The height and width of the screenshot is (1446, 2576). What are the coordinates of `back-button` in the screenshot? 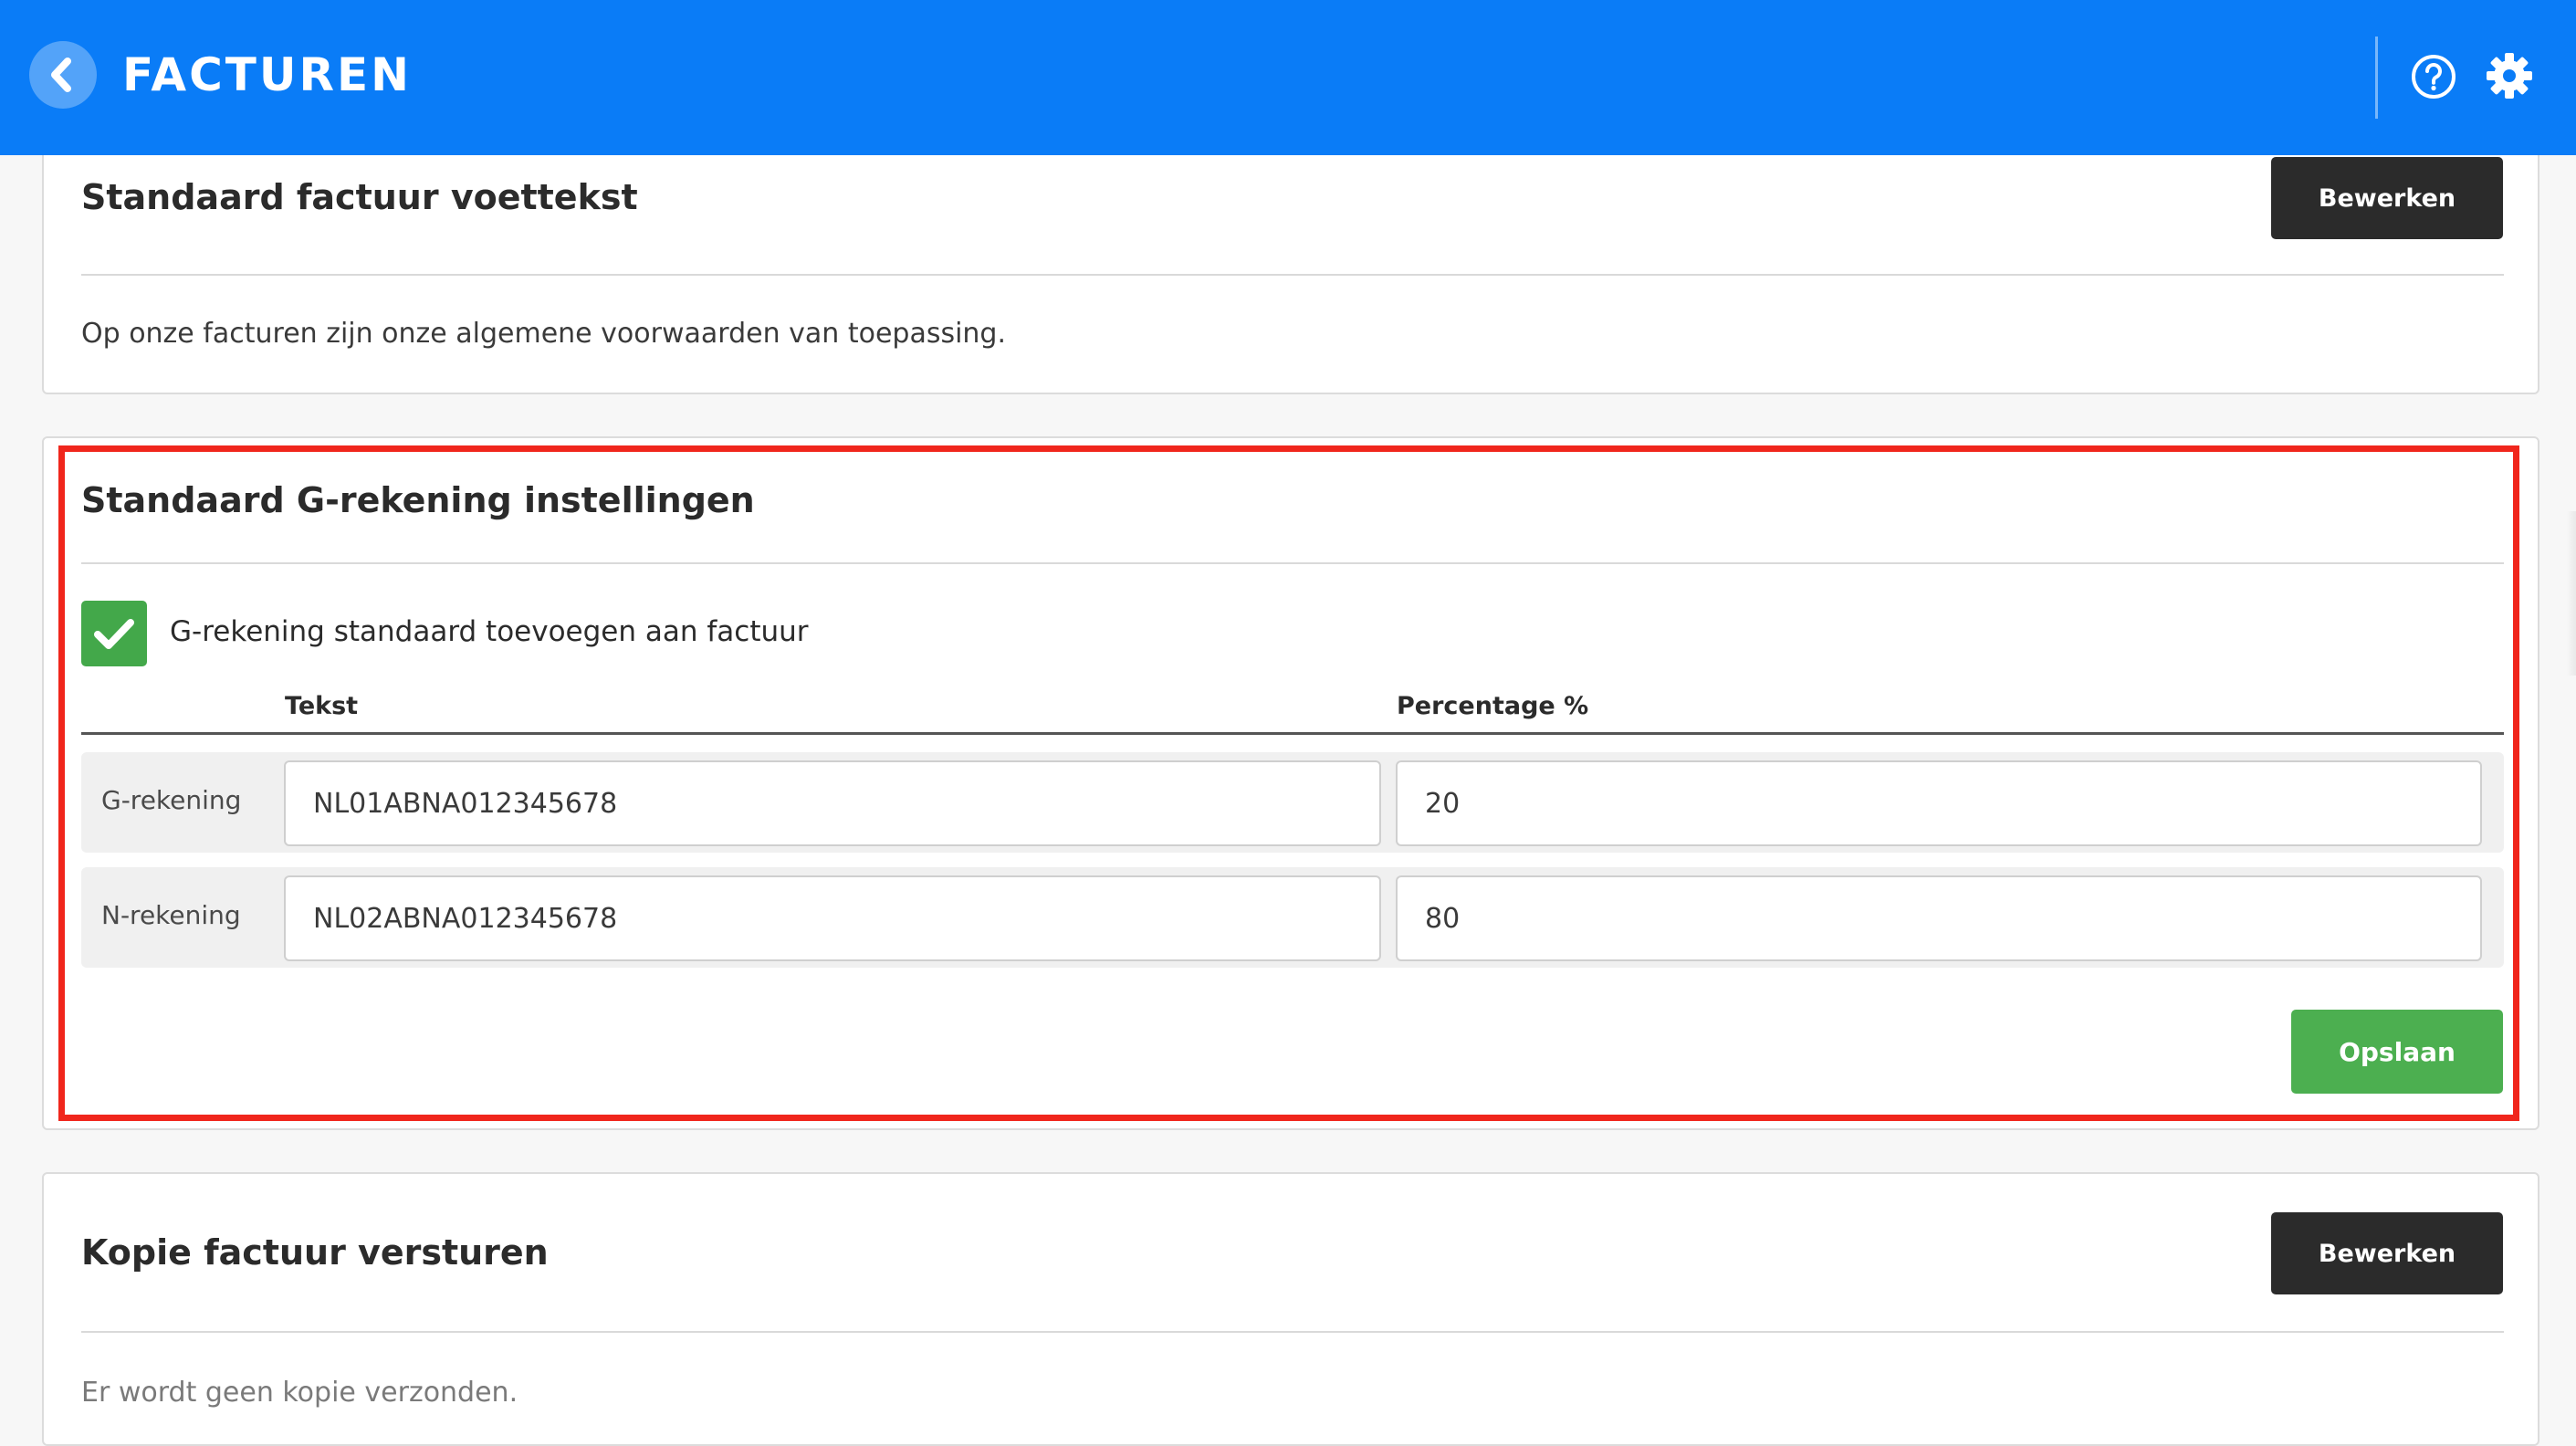 It's located at (63, 75).